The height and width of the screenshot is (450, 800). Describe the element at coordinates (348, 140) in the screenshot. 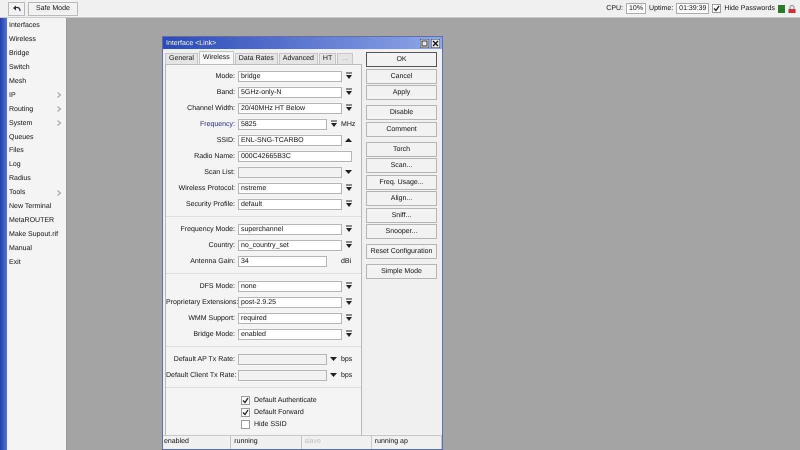

I see `collapse-arrow-icon` at that location.